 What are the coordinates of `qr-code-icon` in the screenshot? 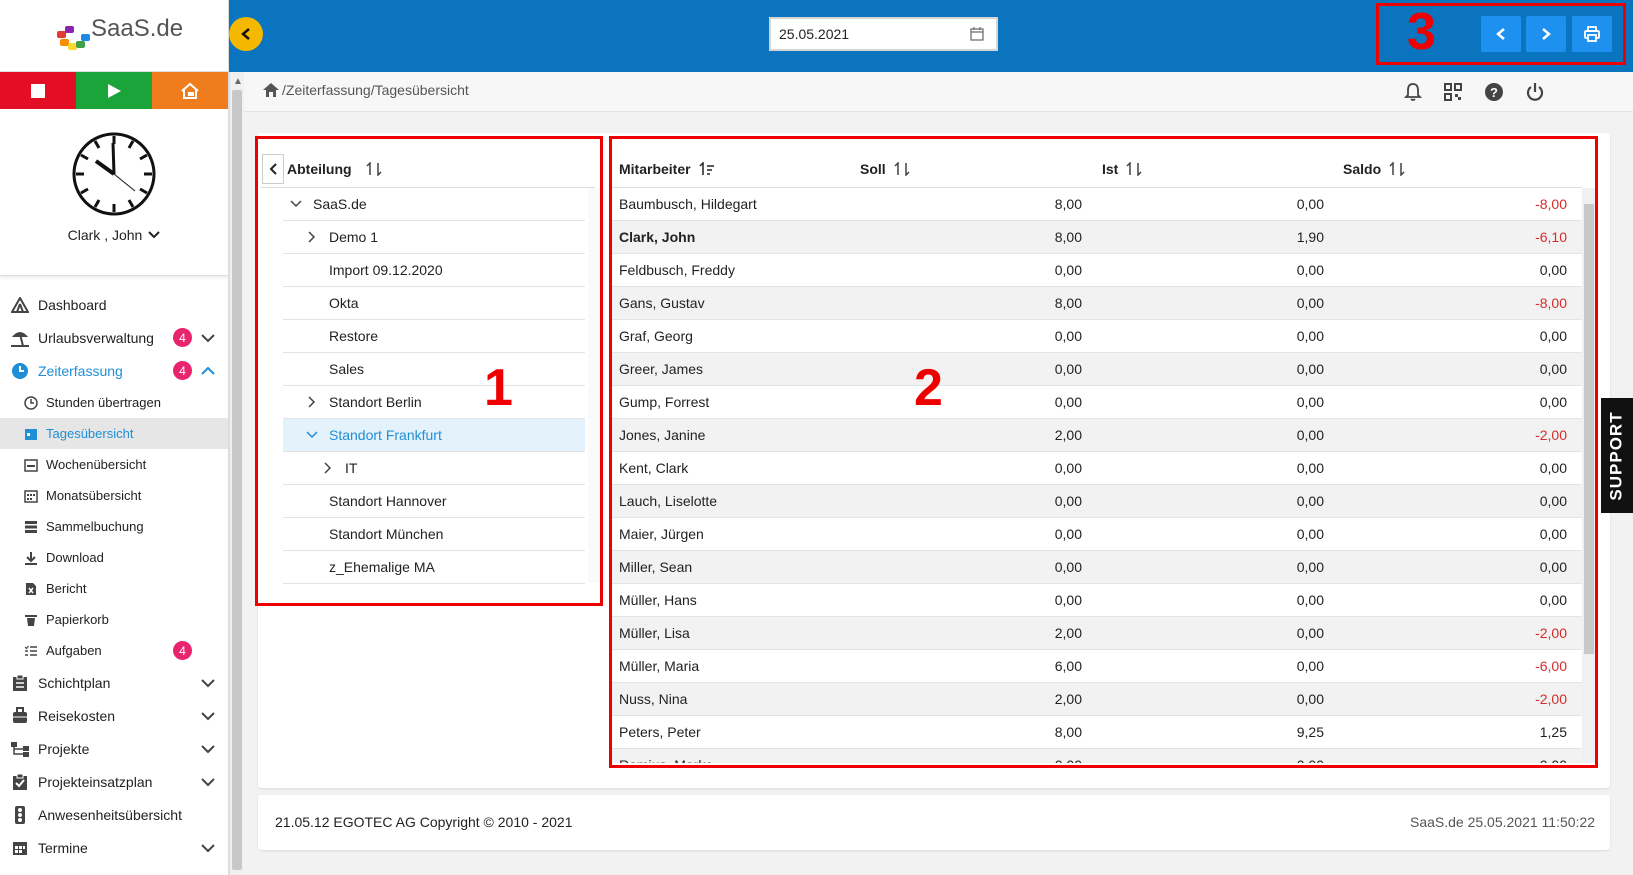 It's located at (1453, 92).